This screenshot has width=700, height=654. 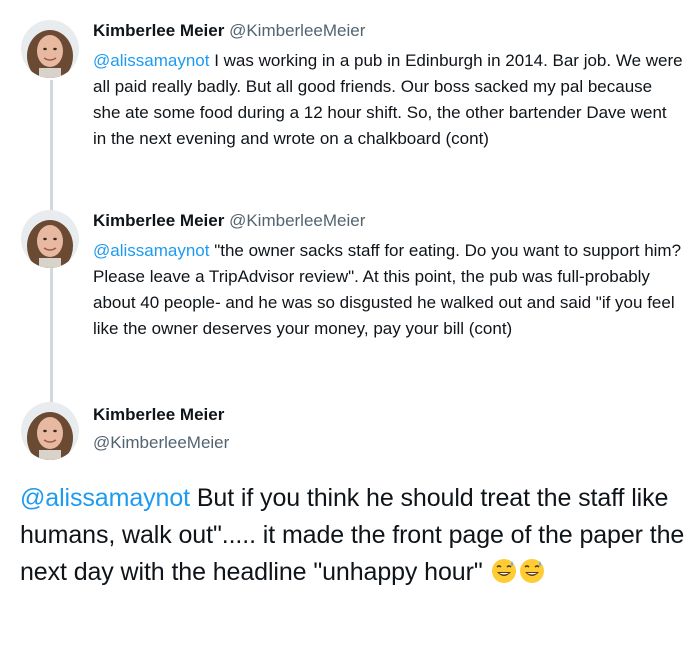 What do you see at coordinates (161, 443) in the screenshot?
I see `main-author-handle: @KimberleeMeier` at bounding box center [161, 443].